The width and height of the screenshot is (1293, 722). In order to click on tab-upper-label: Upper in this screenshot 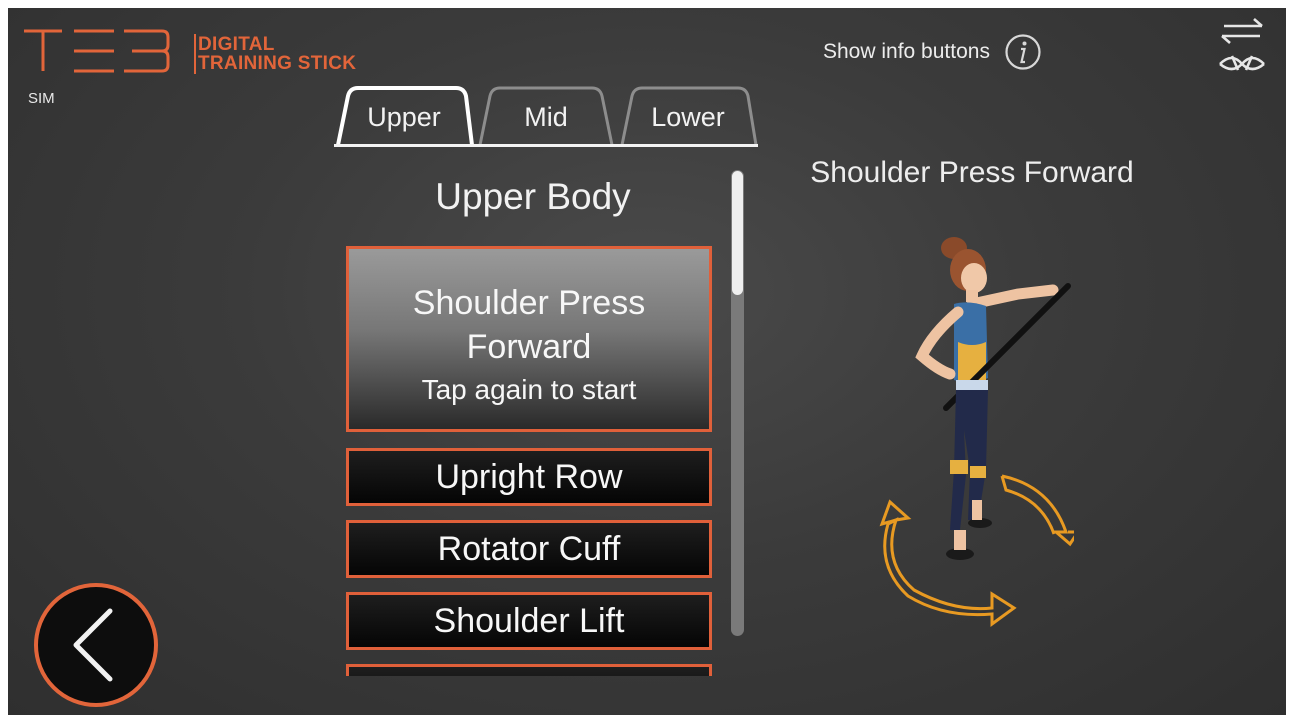, I will do `click(404, 117)`.